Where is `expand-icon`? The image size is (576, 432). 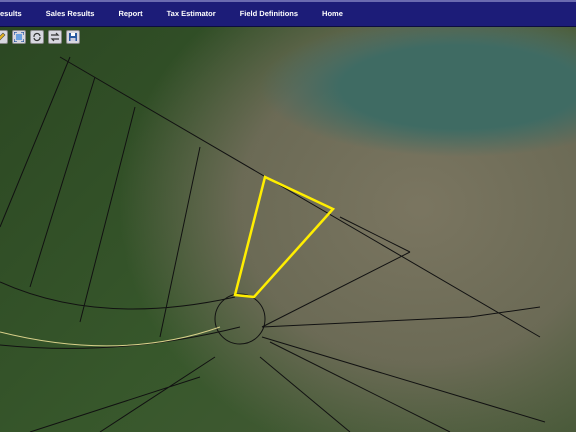
expand-icon is located at coordinates (19, 37).